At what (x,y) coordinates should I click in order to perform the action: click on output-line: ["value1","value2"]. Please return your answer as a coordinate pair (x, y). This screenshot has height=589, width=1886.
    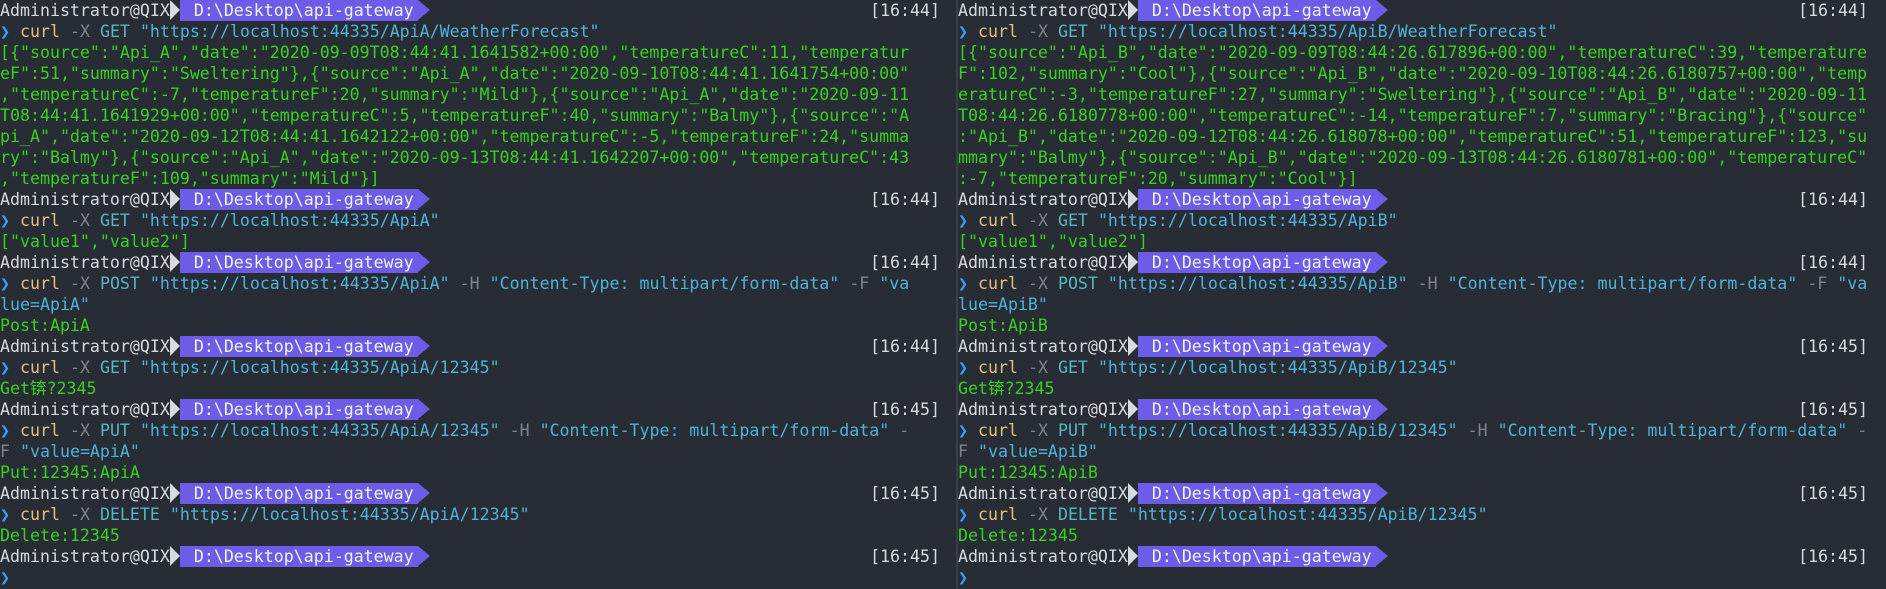
    Looking at the image, I should click on (95, 241).